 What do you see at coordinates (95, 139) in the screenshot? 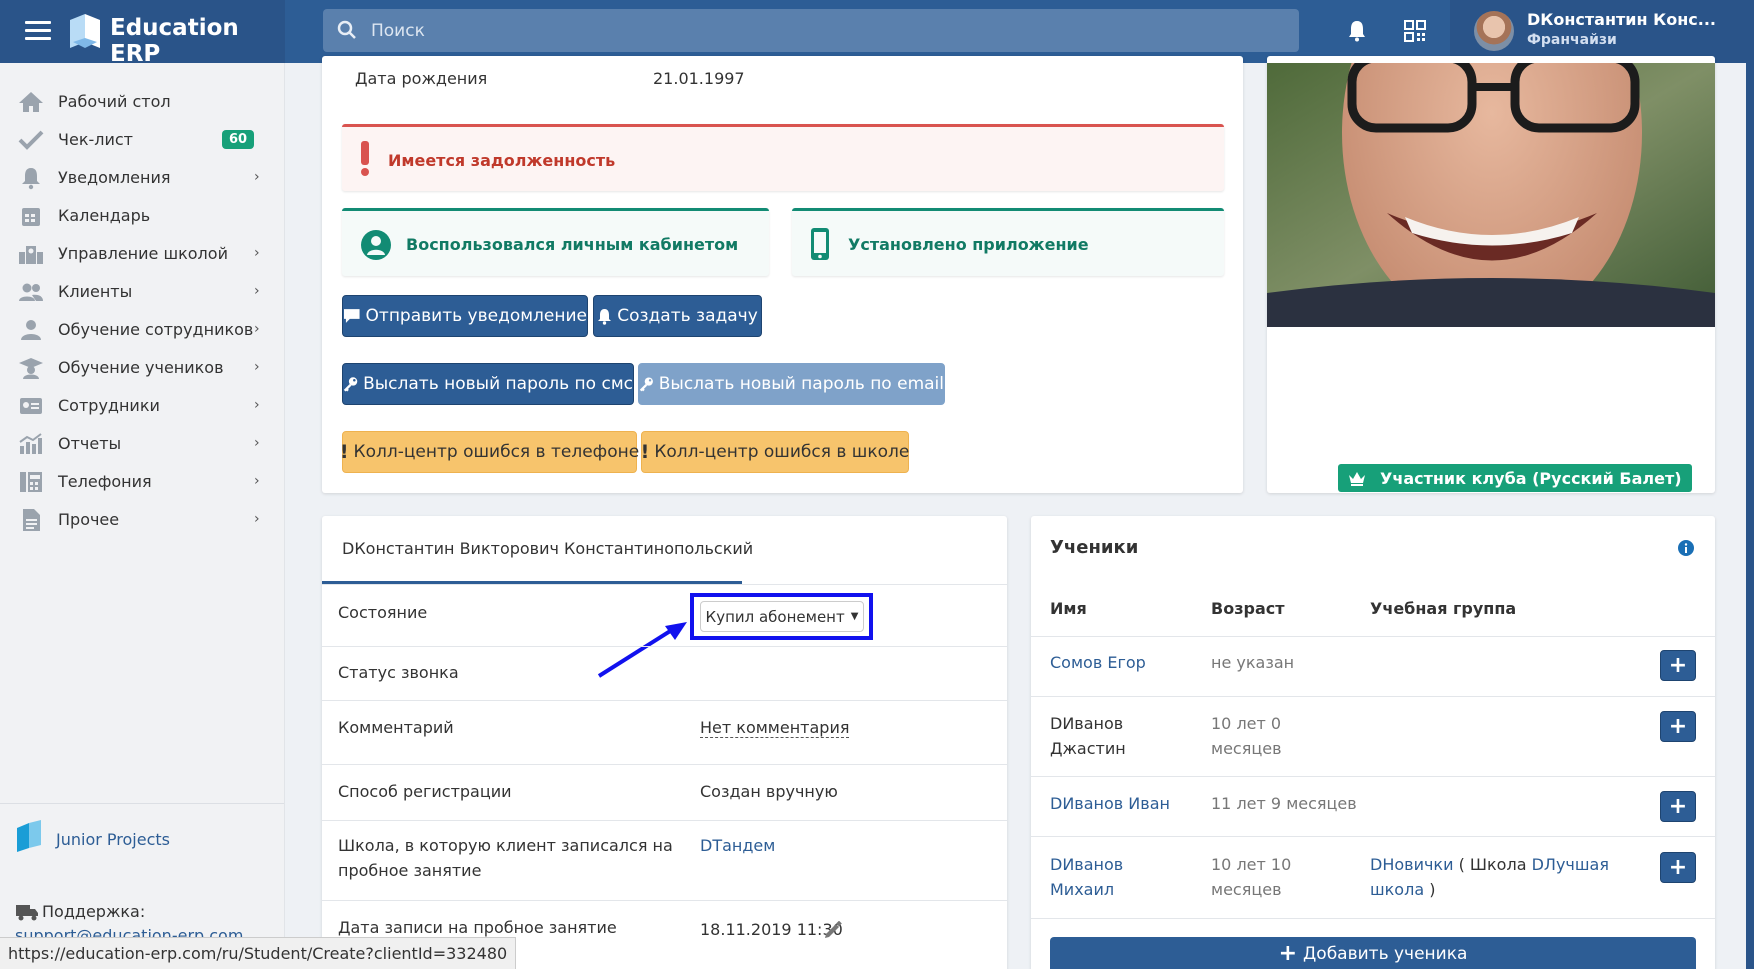
I see `sidebar-item-label: Чек-лист` at bounding box center [95, 139].